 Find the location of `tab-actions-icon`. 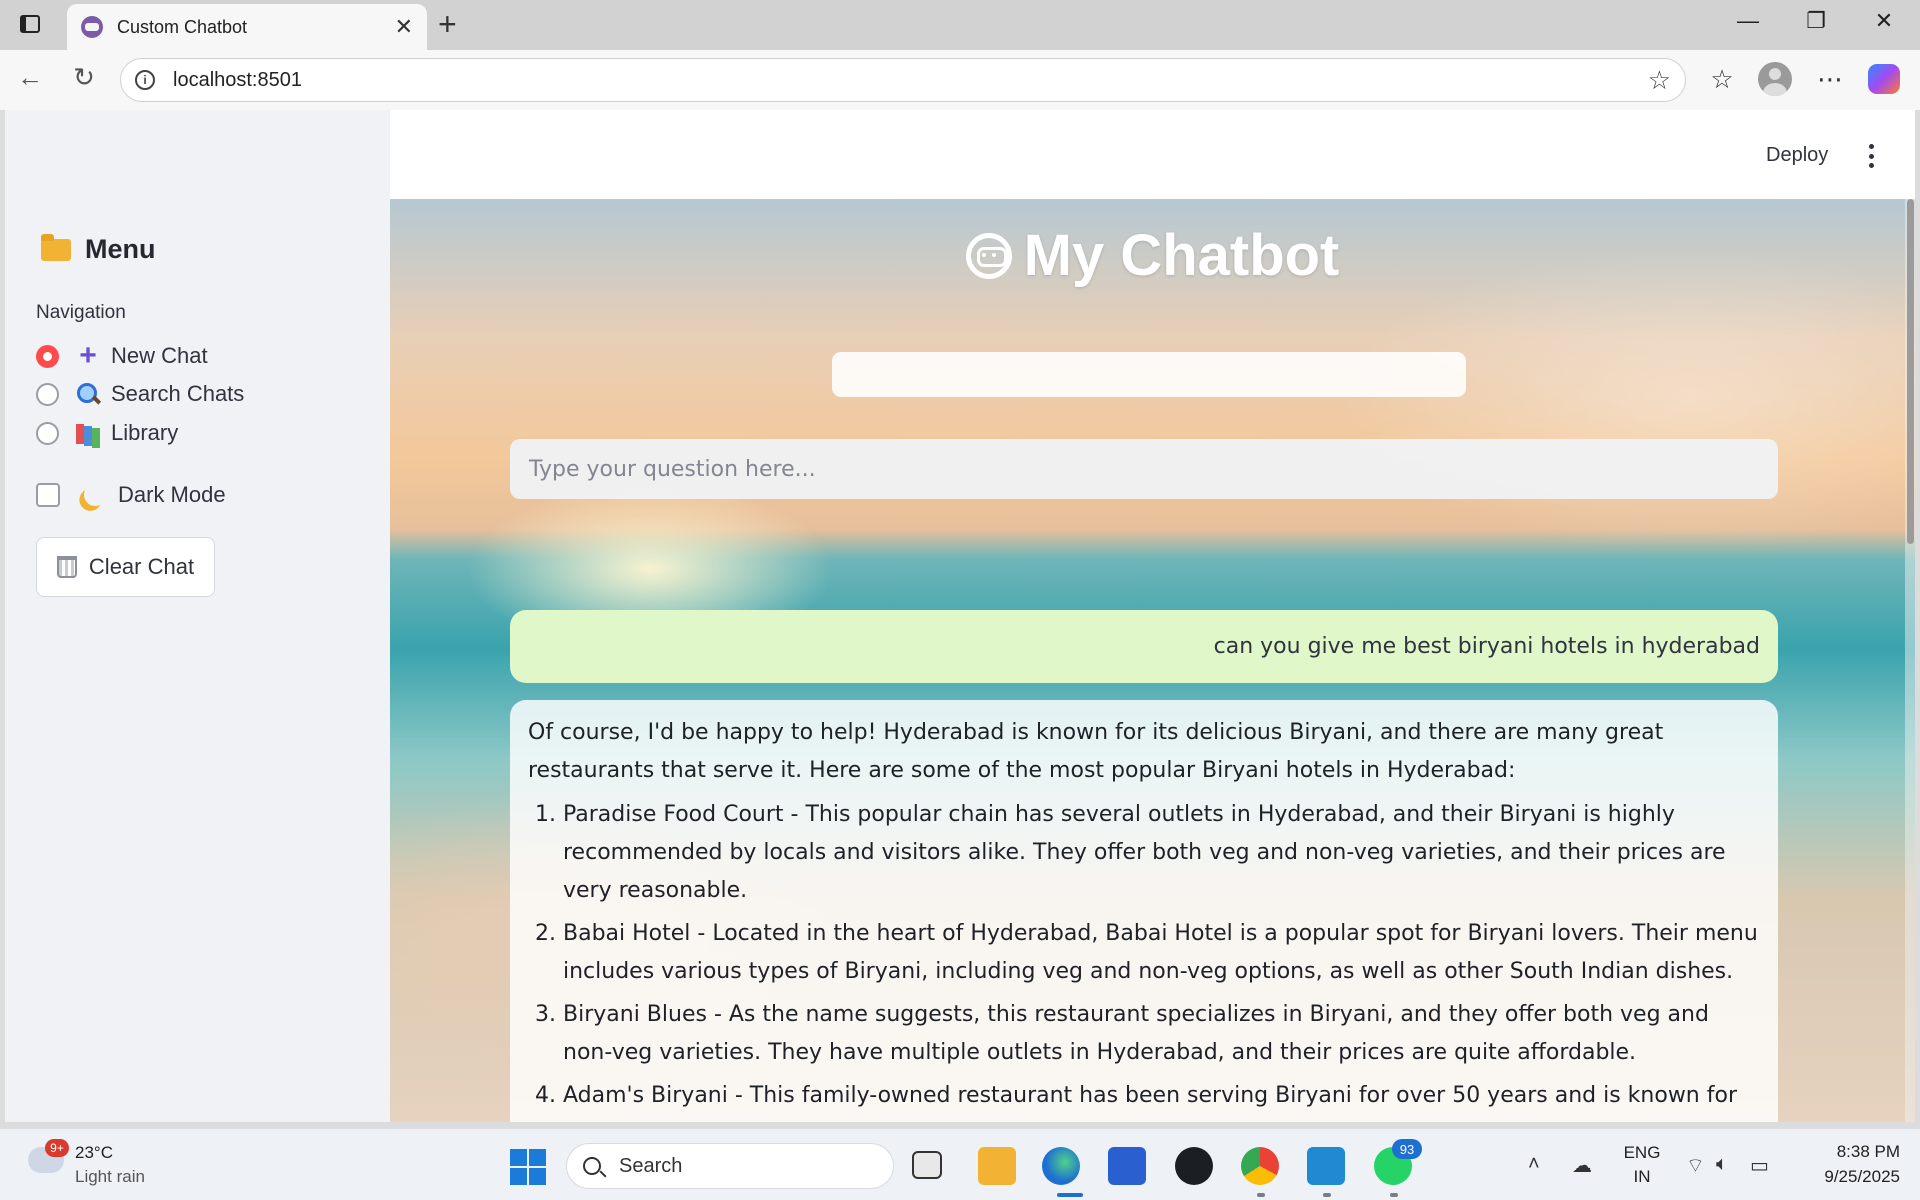

tab-actions-icon is located at coordinates (30, 24).